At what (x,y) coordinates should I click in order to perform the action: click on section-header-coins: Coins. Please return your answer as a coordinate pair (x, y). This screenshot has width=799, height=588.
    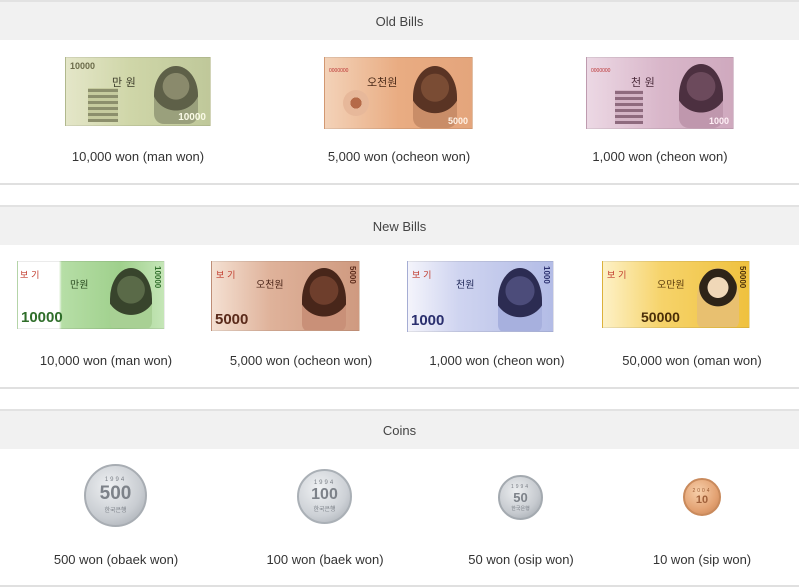
    Looking at the image, I should click on (399, 429).